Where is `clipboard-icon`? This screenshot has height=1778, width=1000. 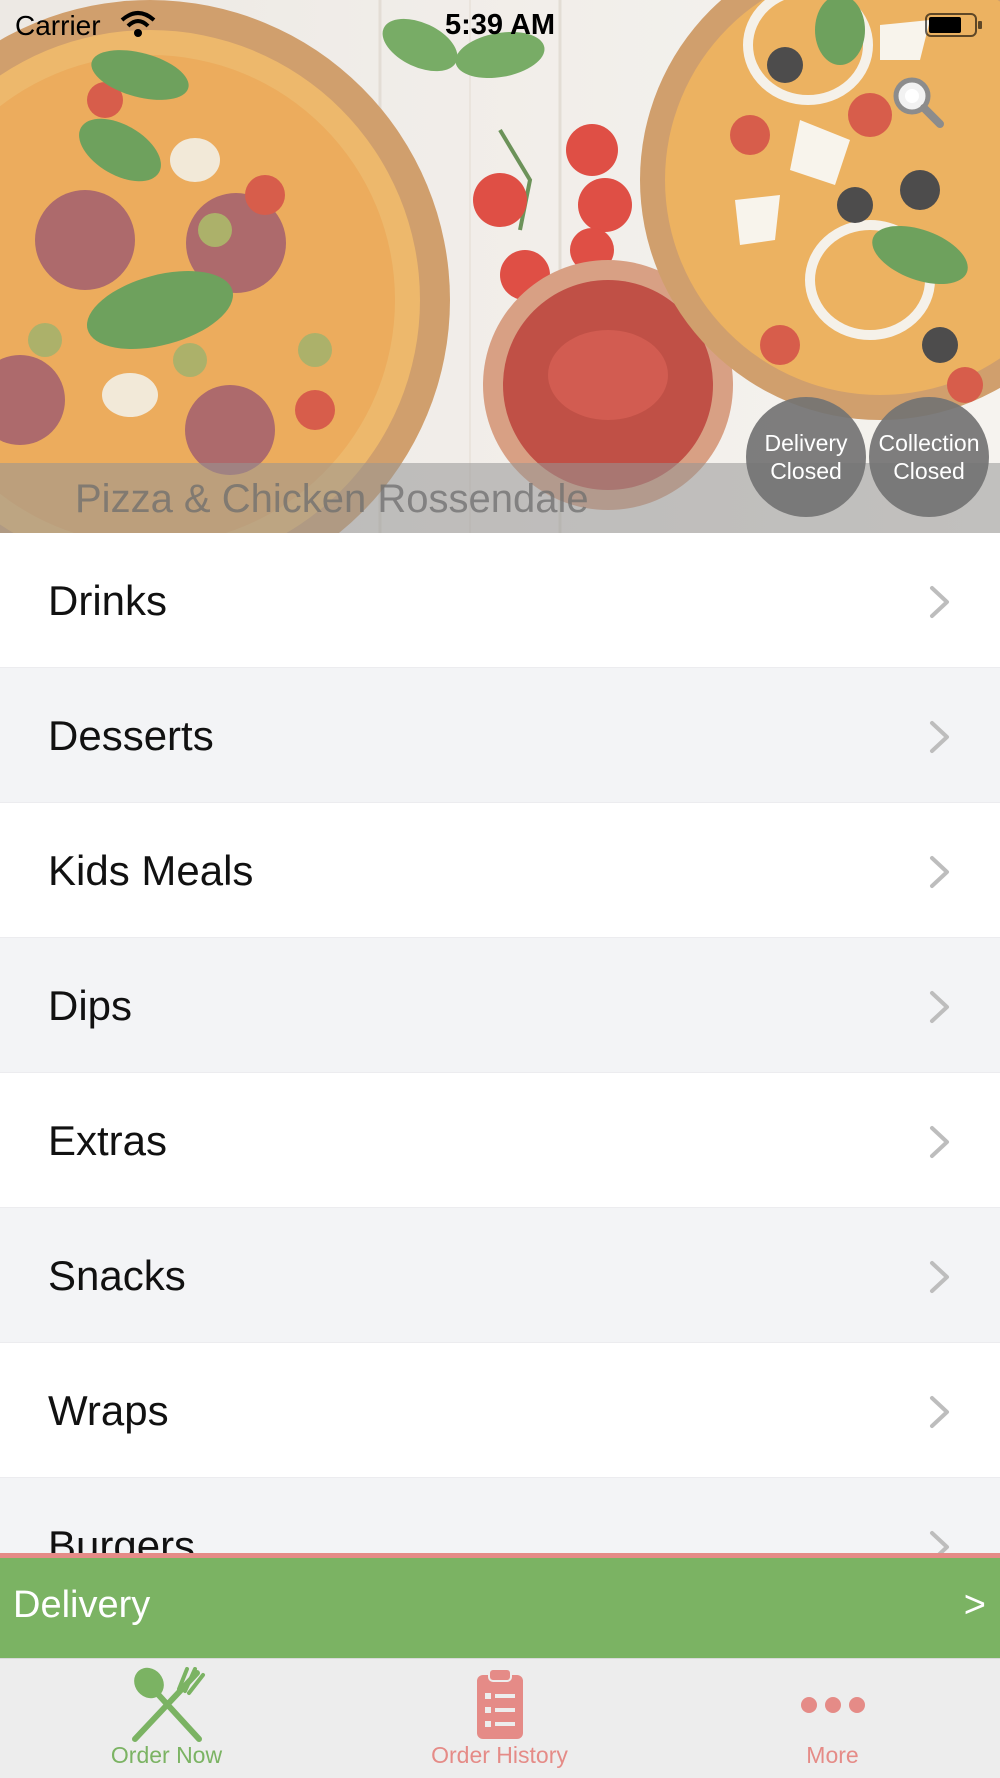
clipboard-icon is located at coordinates (499, 1703).